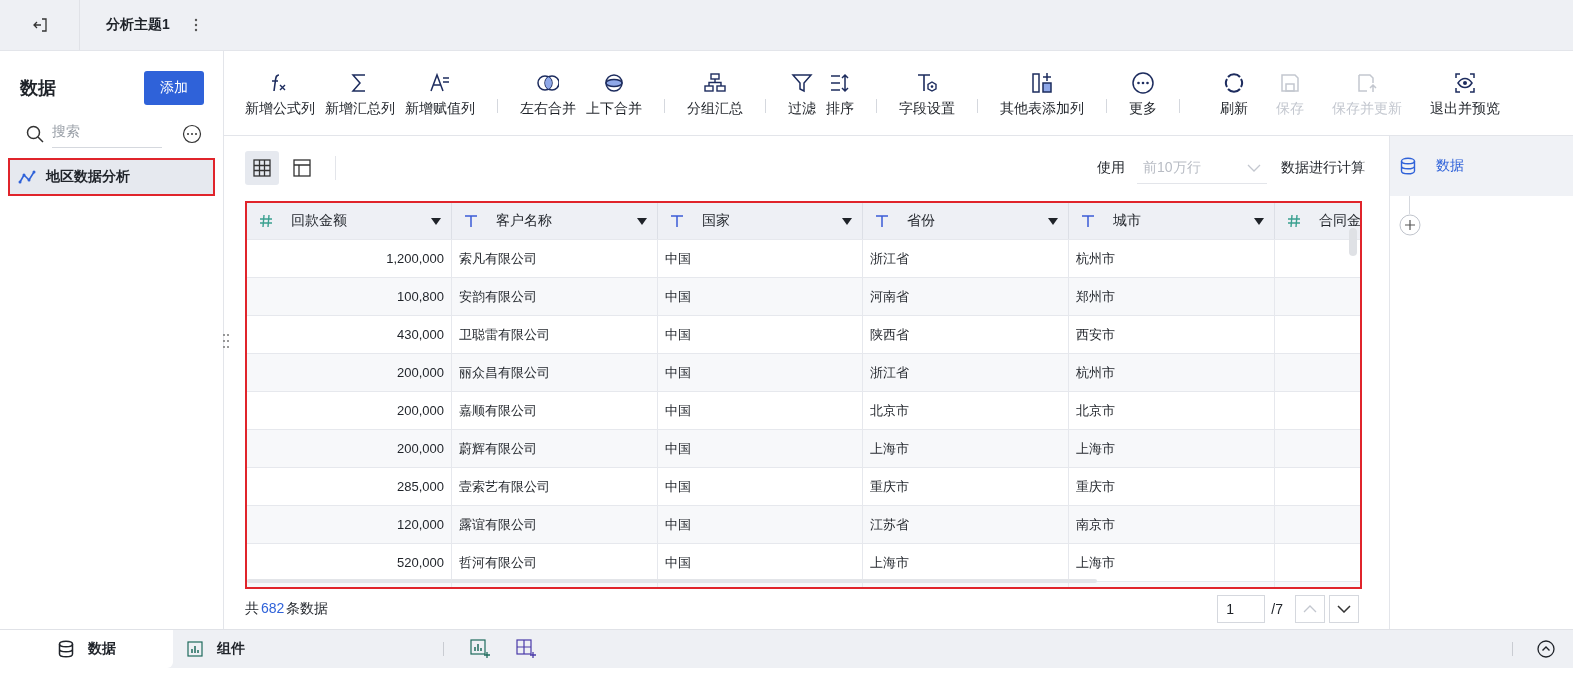  I want to click on page-input: 1, so click(1241, 609).